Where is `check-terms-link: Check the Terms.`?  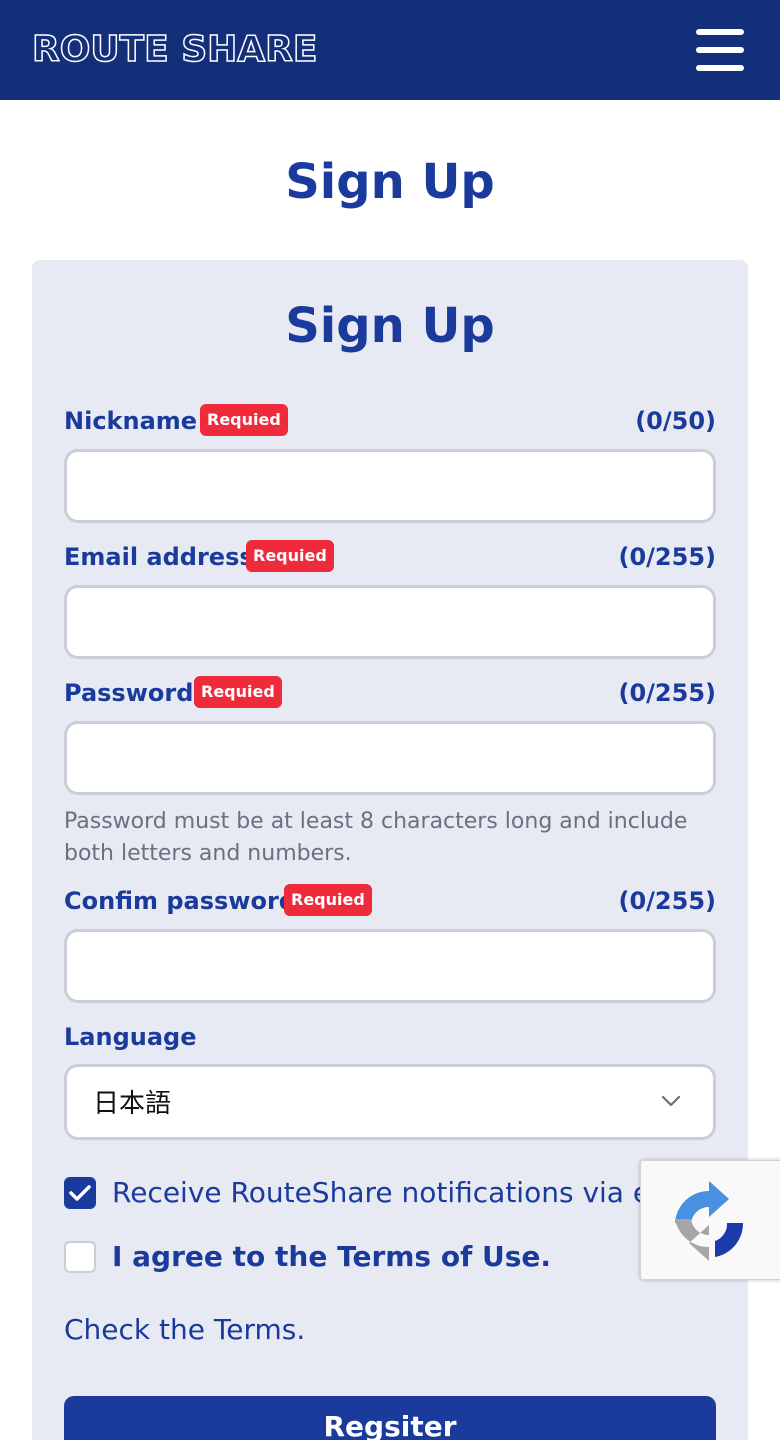 check-terms-link: Check the Terms. is located at coordinates (184, 1330).